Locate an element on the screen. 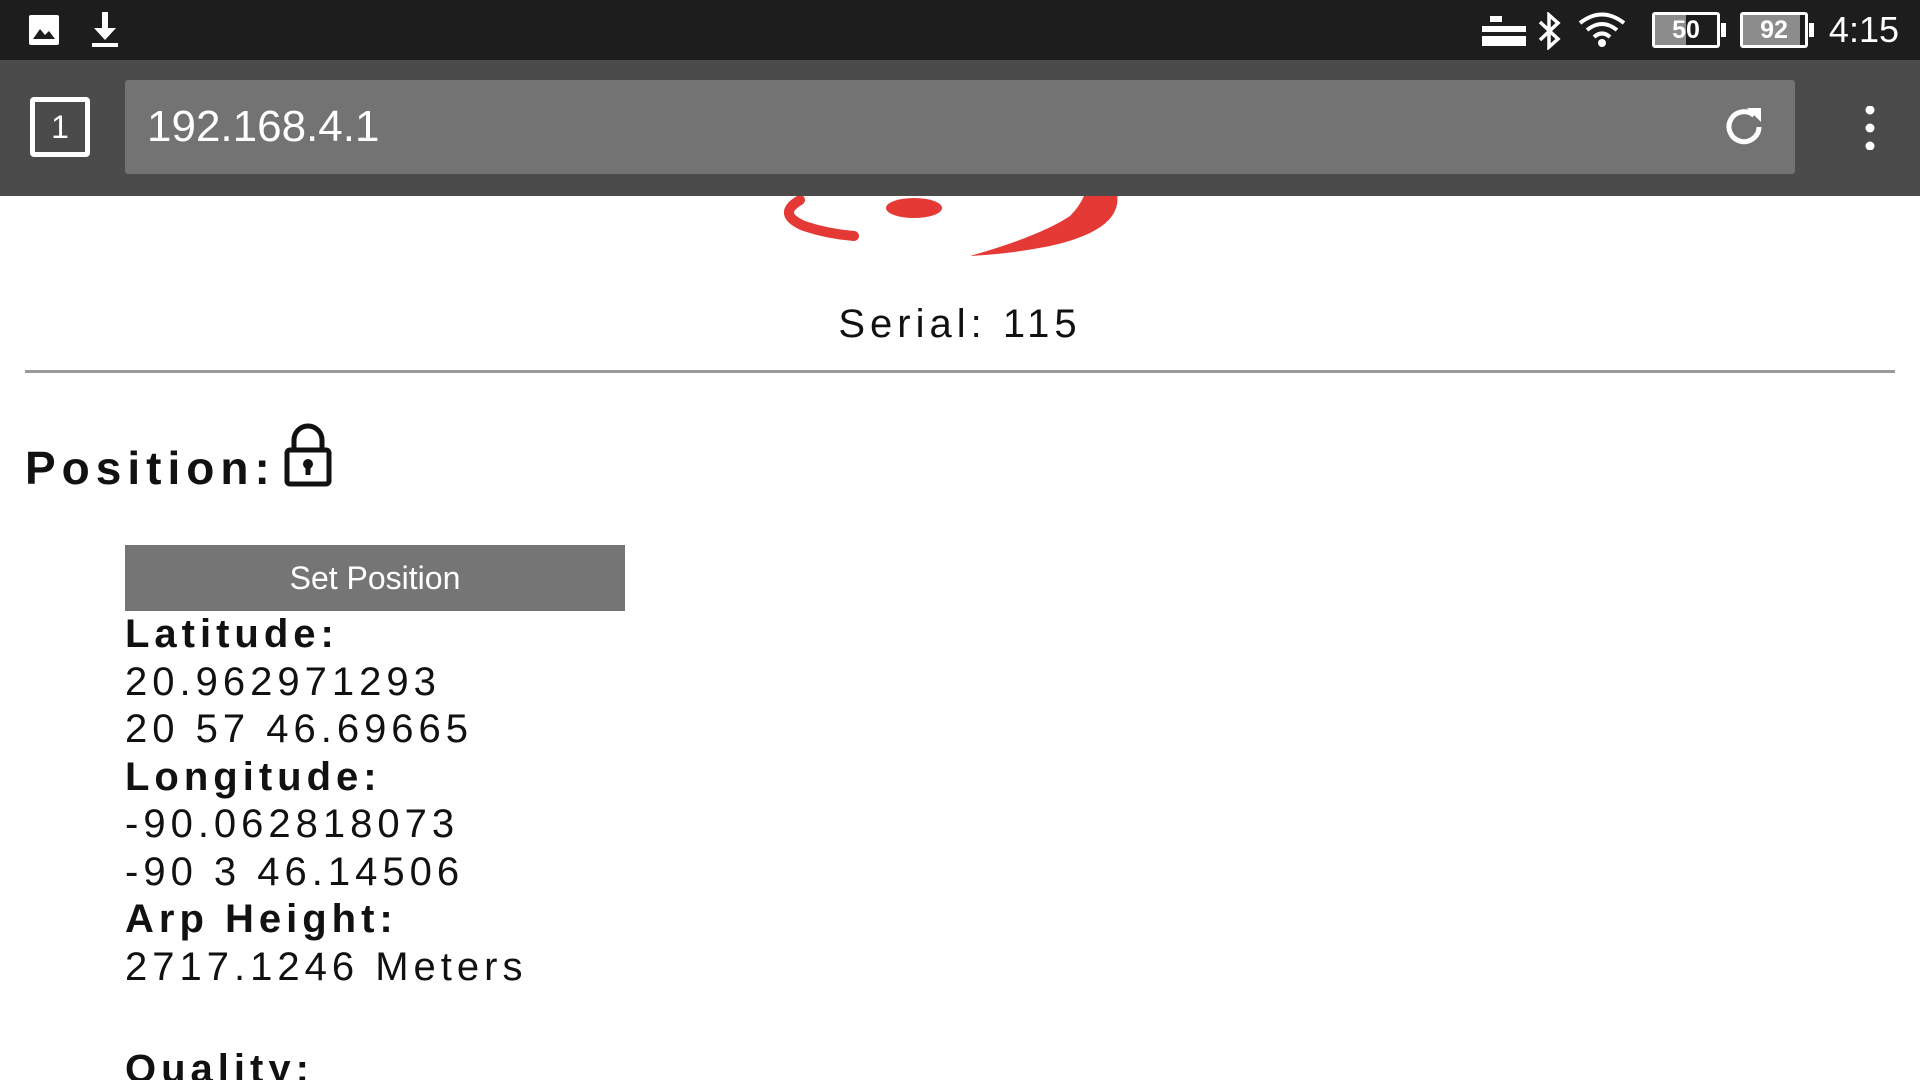  clock: 4:15 is located at coordinates (1863, 29).